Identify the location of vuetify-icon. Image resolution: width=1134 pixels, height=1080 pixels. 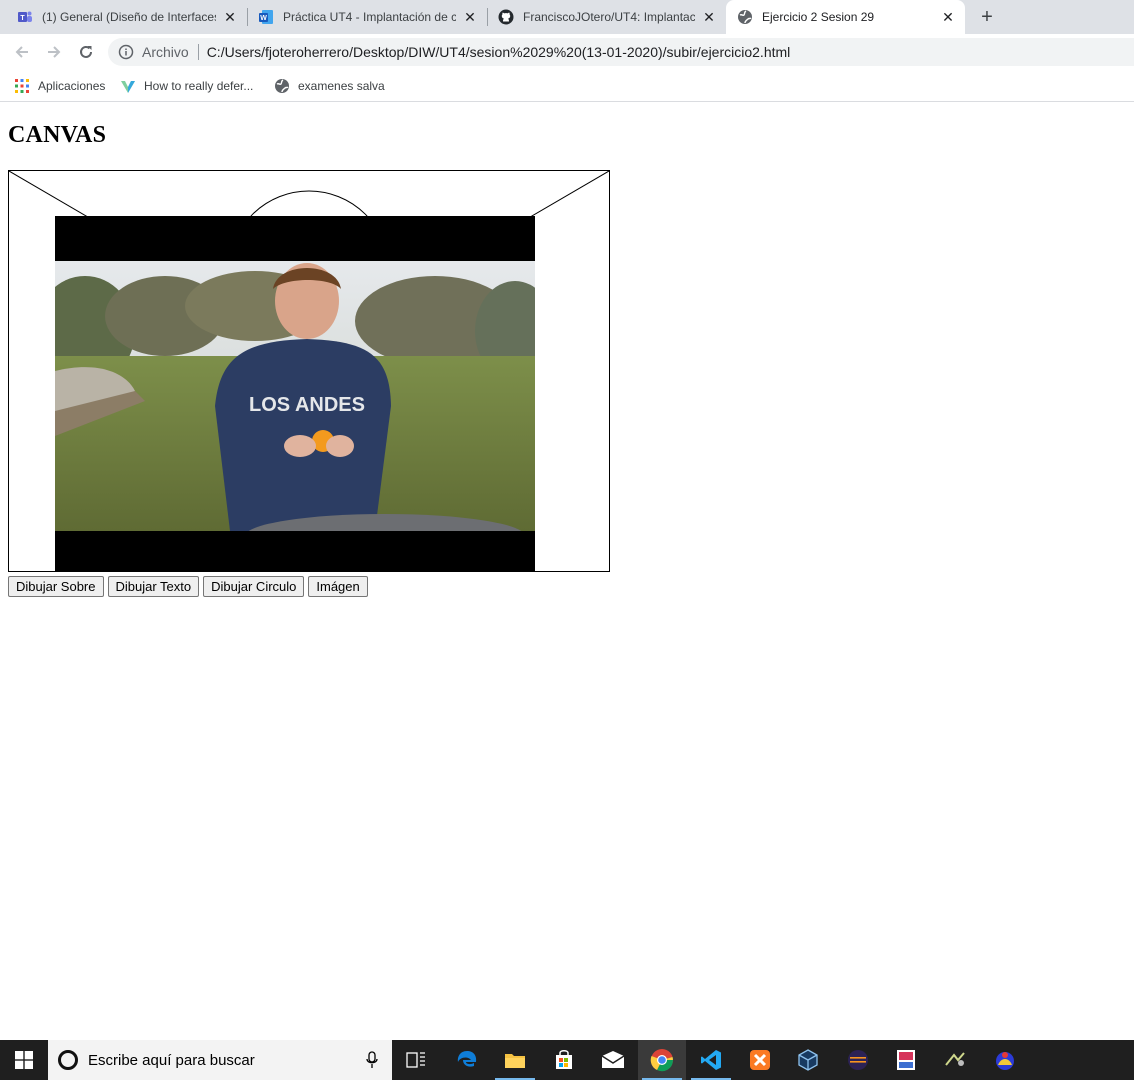
(128, 86).